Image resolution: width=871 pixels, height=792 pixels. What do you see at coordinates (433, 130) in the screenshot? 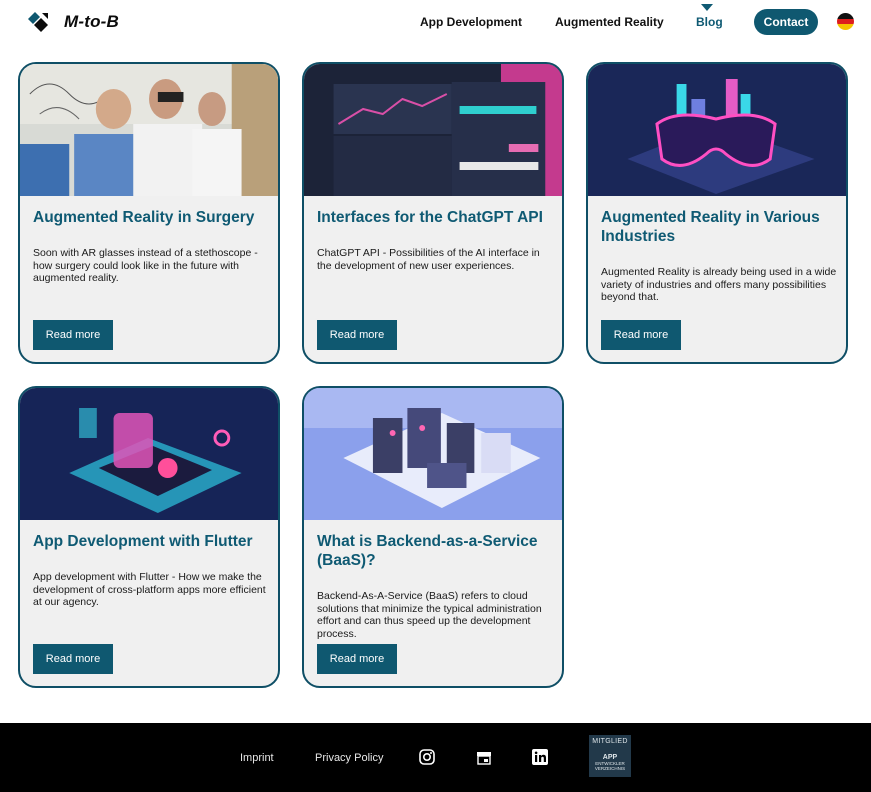
I see `dashboard-ui-image` at bounding box center [433, 130].